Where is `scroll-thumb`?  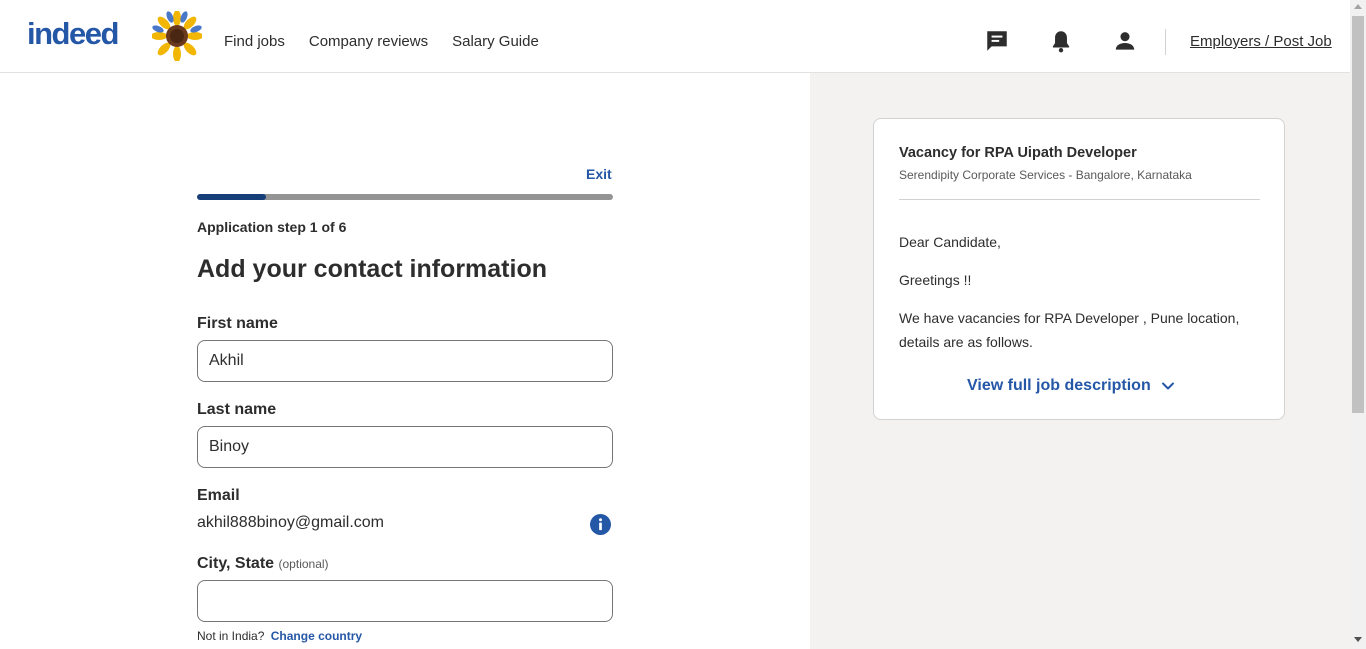
scroll-thumb is located at coordinates (1358, 214).